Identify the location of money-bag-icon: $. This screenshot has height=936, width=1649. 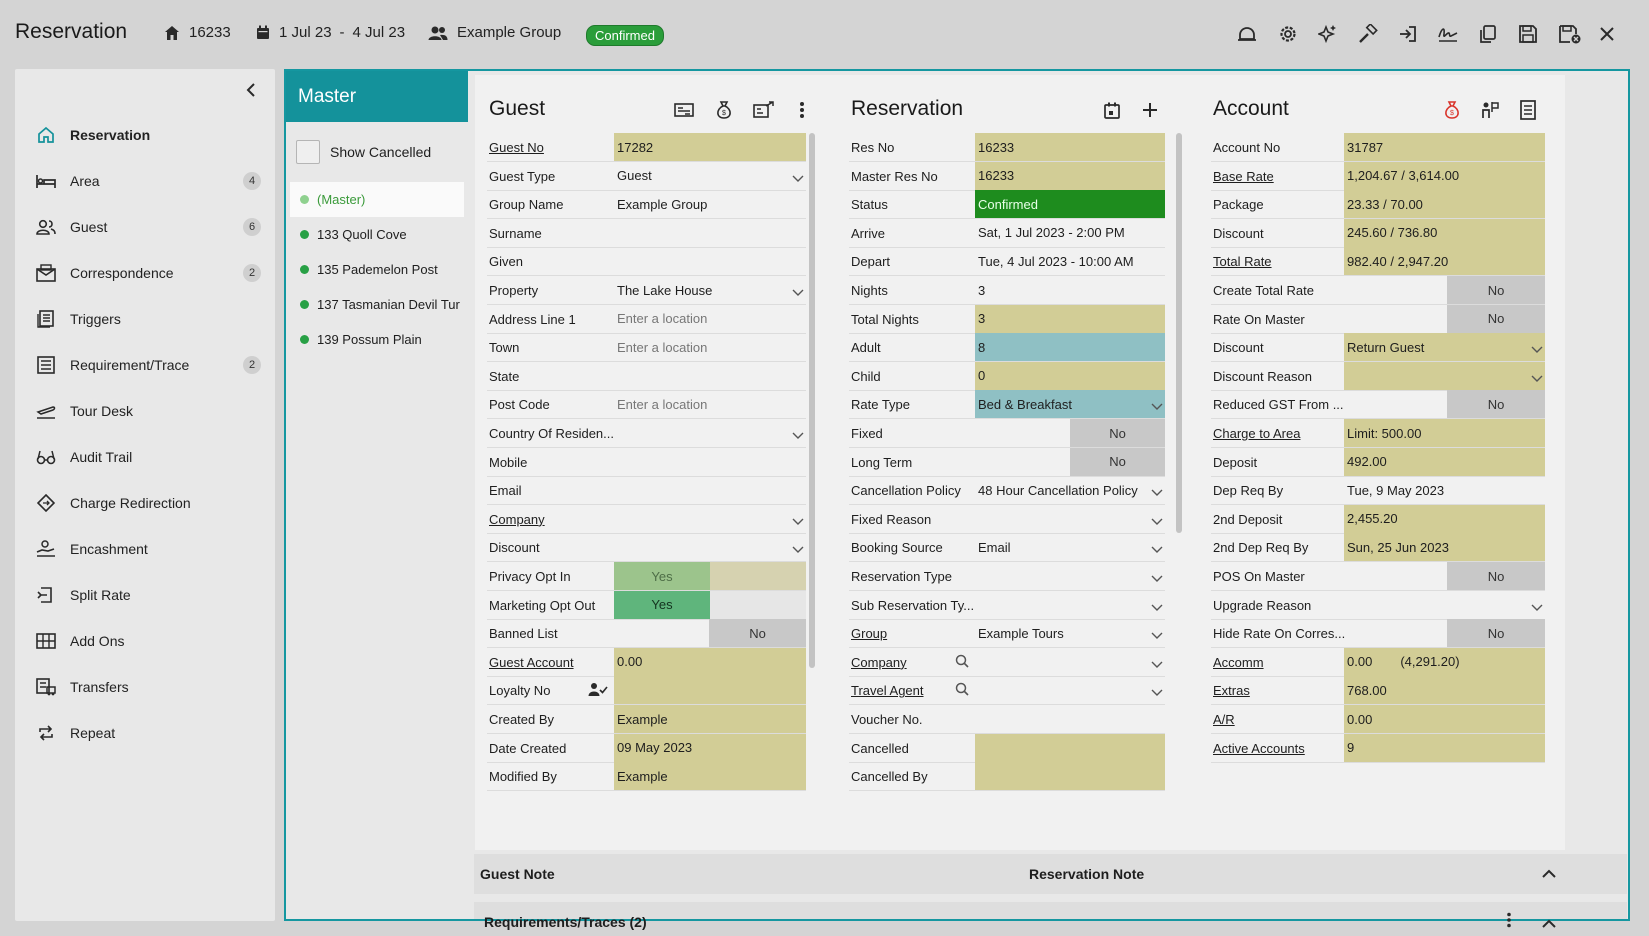
(1452, 110).